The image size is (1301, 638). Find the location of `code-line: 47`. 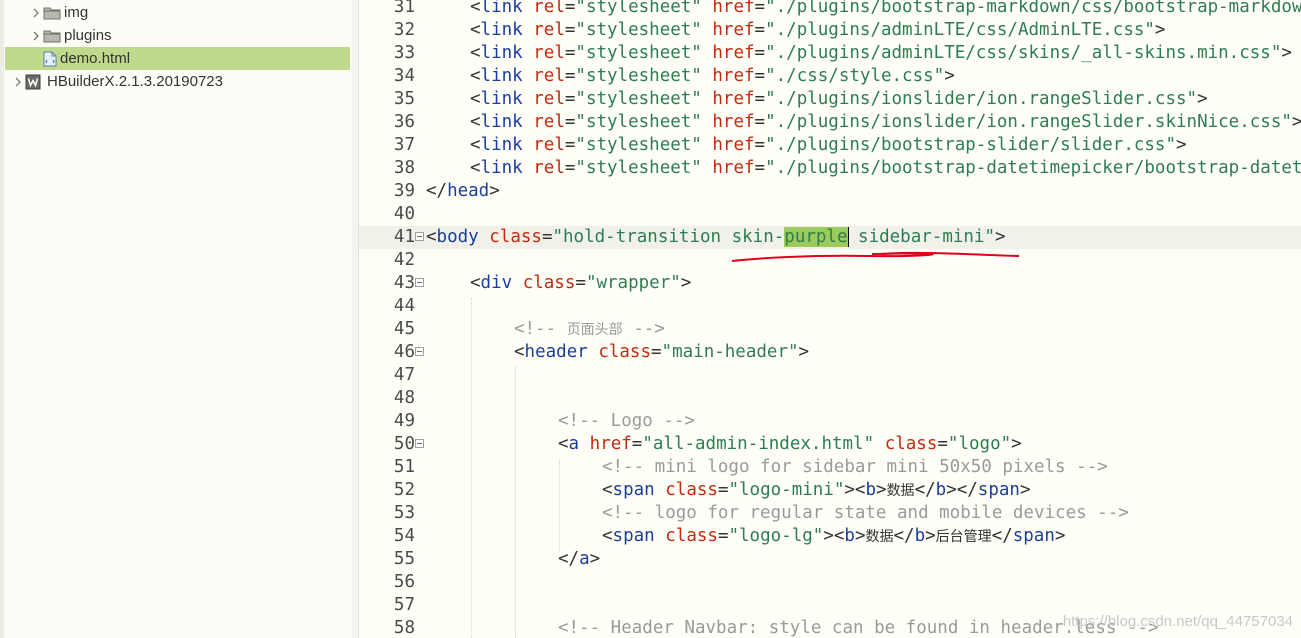

code-line: 47 is located at coordinates (830, 375).